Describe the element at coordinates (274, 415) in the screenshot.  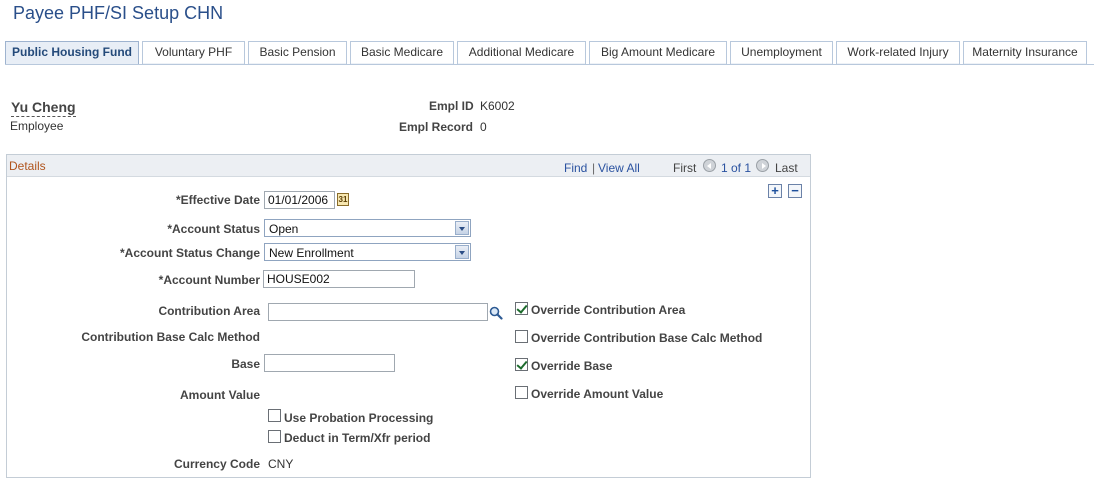
I see `use-probation-checkbox` at that location.